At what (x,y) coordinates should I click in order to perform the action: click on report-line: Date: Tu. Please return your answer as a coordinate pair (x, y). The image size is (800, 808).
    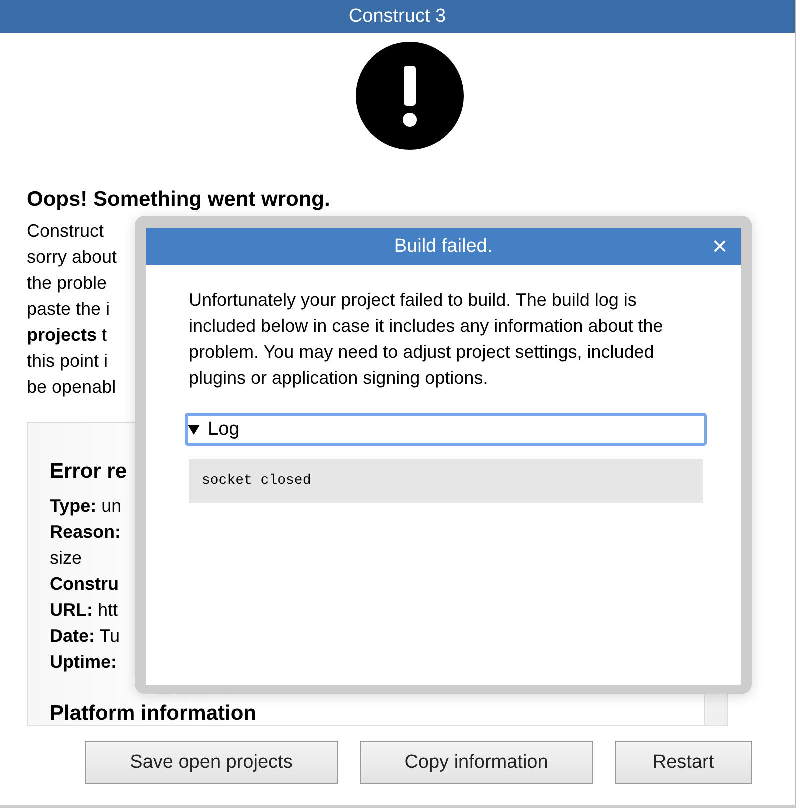
    Looking at the image, I should click on (85, 636).